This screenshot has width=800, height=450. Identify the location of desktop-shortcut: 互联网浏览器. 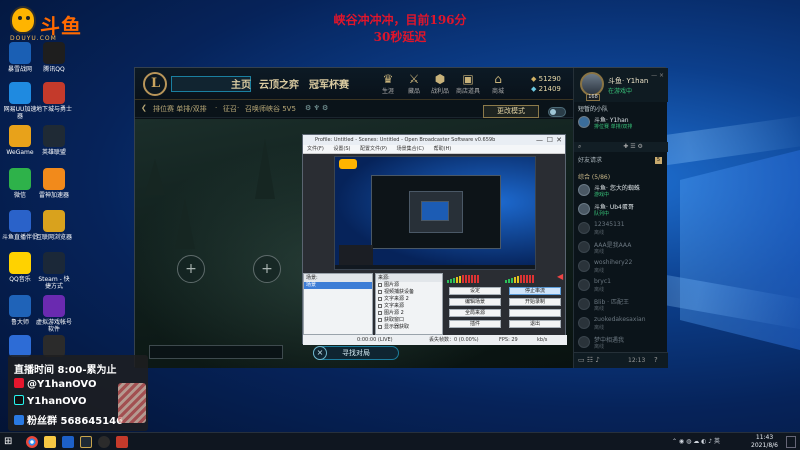
(54, 225).